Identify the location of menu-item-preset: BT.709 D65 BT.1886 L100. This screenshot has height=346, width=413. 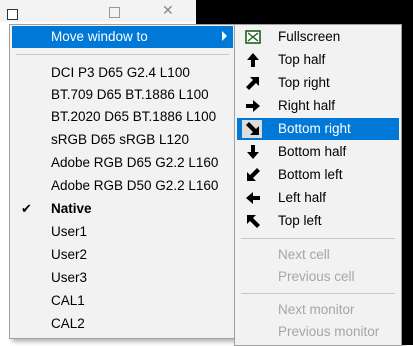
(122, 95).